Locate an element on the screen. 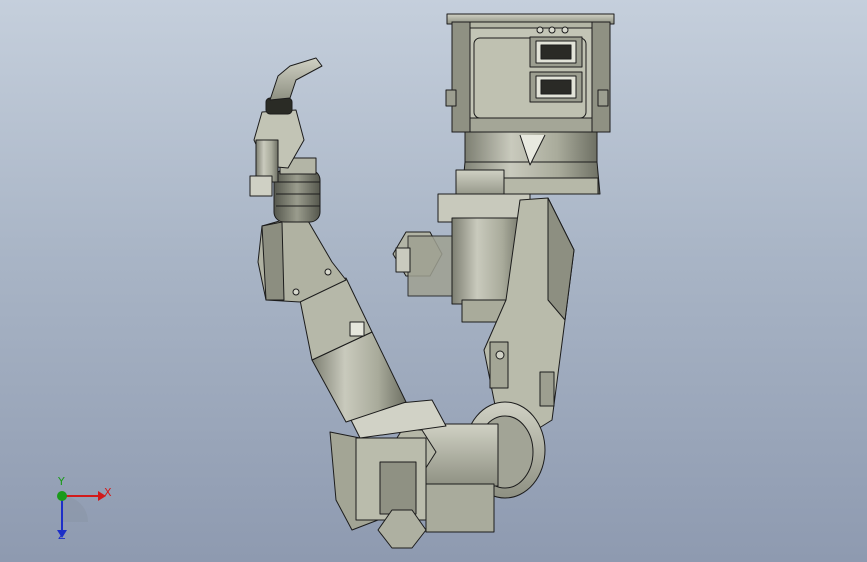  y-axis-label: Y is located at coordinates (61, 481).